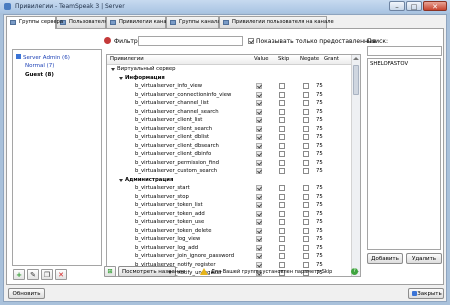 Image resolution: width=450 pixels, height=305 pixels. What do you see at coordinates (47, 274) in the screenshot?
I see `copy-group-button: ❐` at bounding box center [47, 274].